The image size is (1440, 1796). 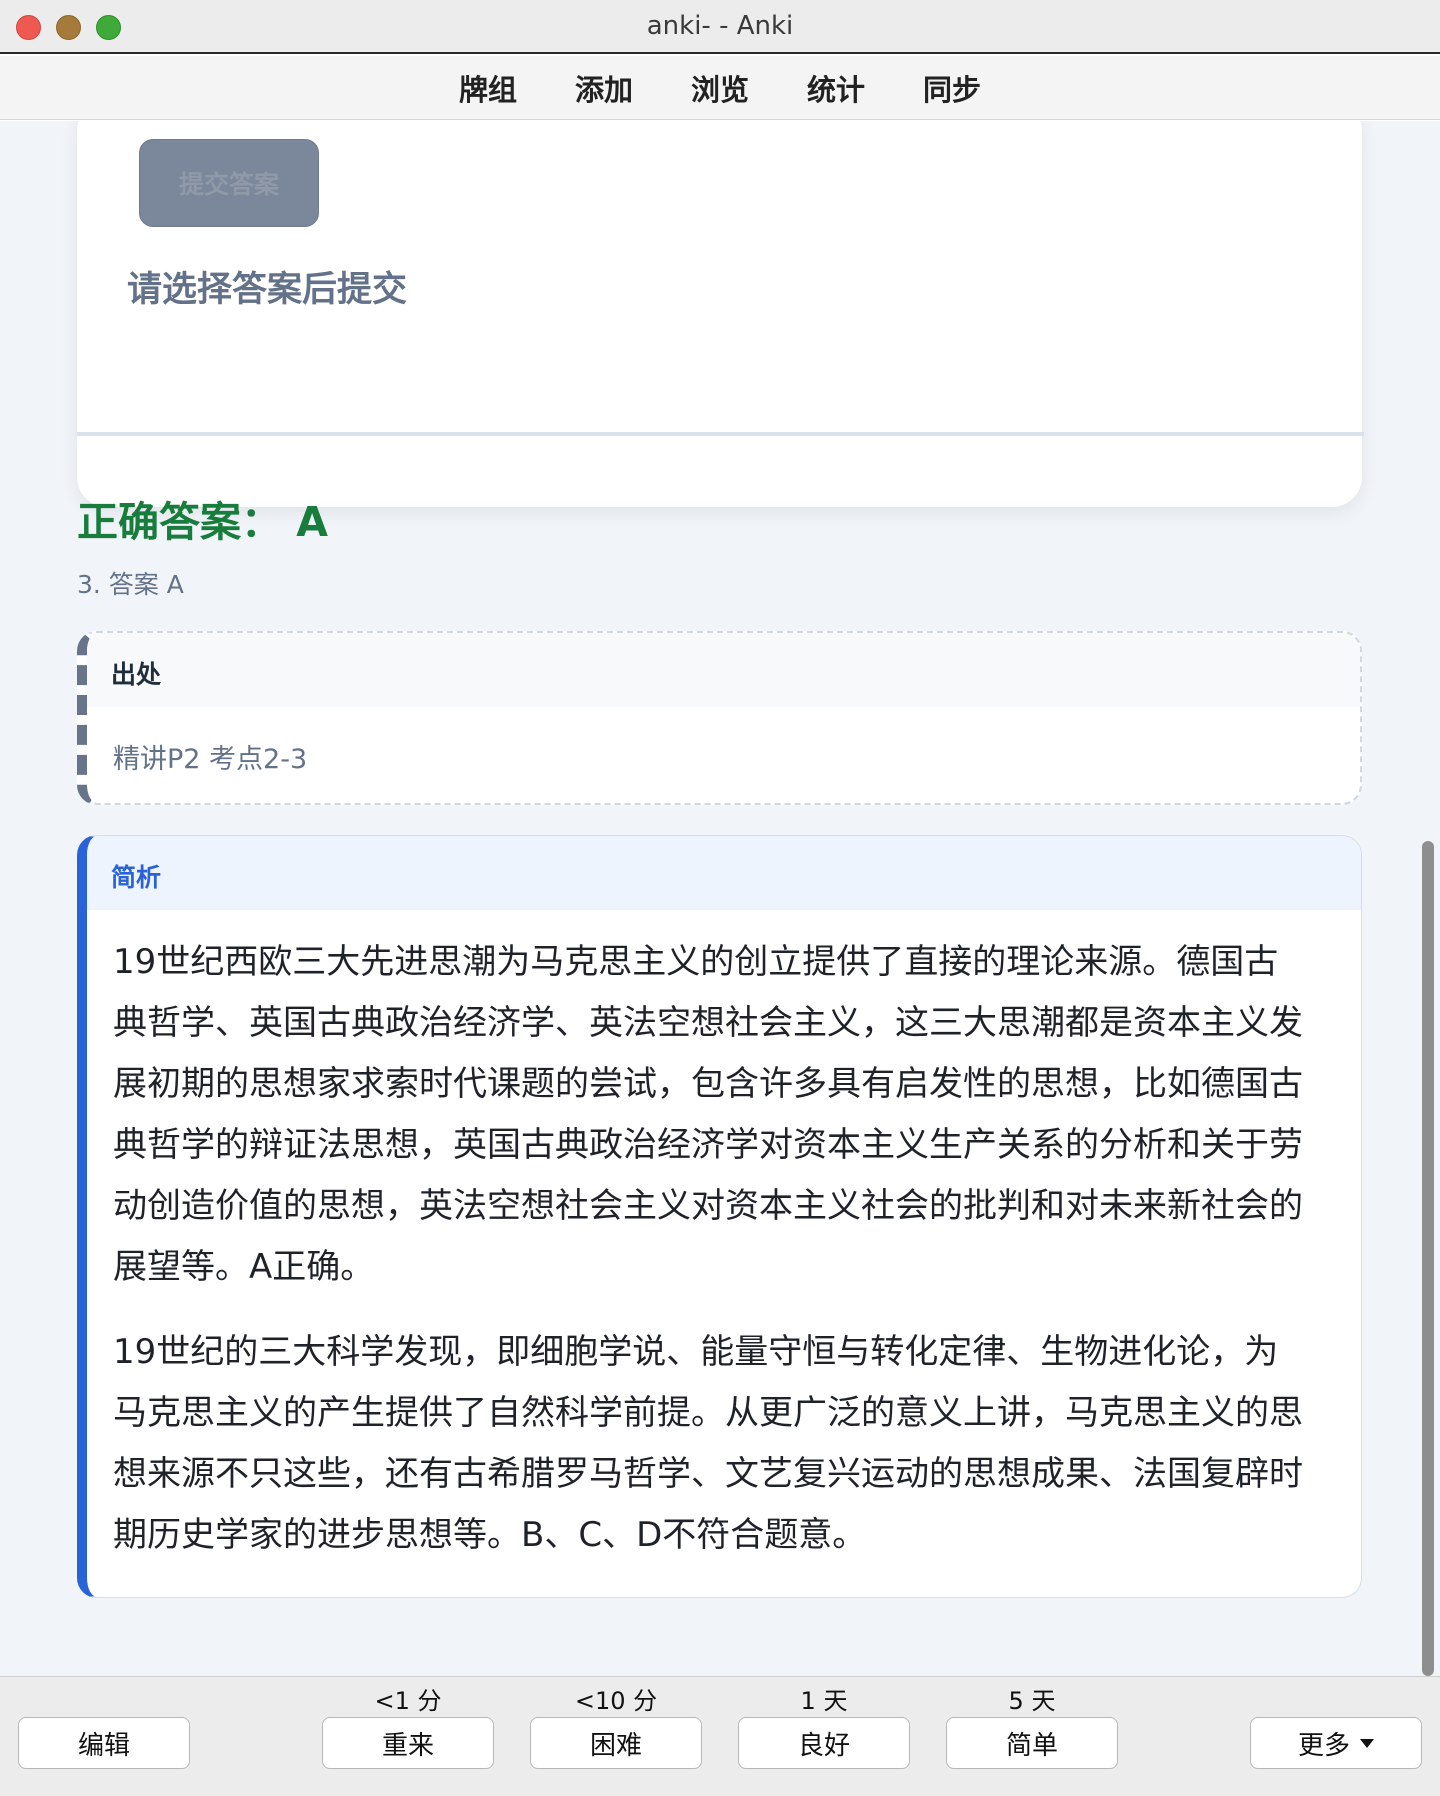 What do you see at coordinates (724, 873) in the screenshot?
I see `analysis-heading: 简析` at bounding box center [724, 873].